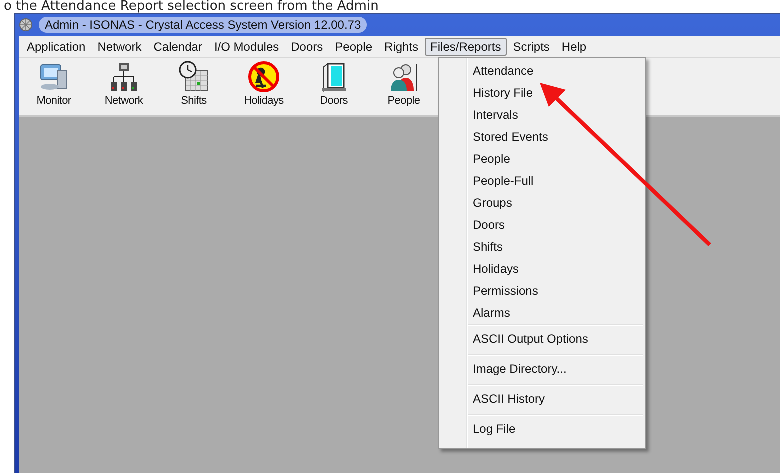 The image size is (780, 473). Describe the element at coordinates (334, 86) in the screenshot. I see `toolbar-button: Doors` at that location.